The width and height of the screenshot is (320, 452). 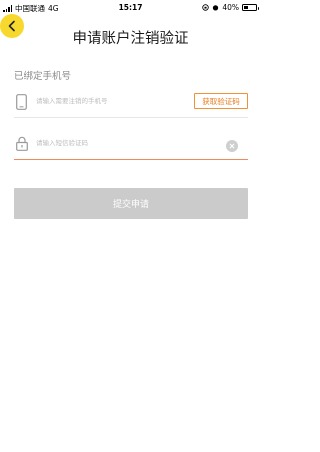 What do you see at coordinates (130, 39) in the screenshot?
I see `page-title: 申请账户注销验证` at bounding box center [130, 39].